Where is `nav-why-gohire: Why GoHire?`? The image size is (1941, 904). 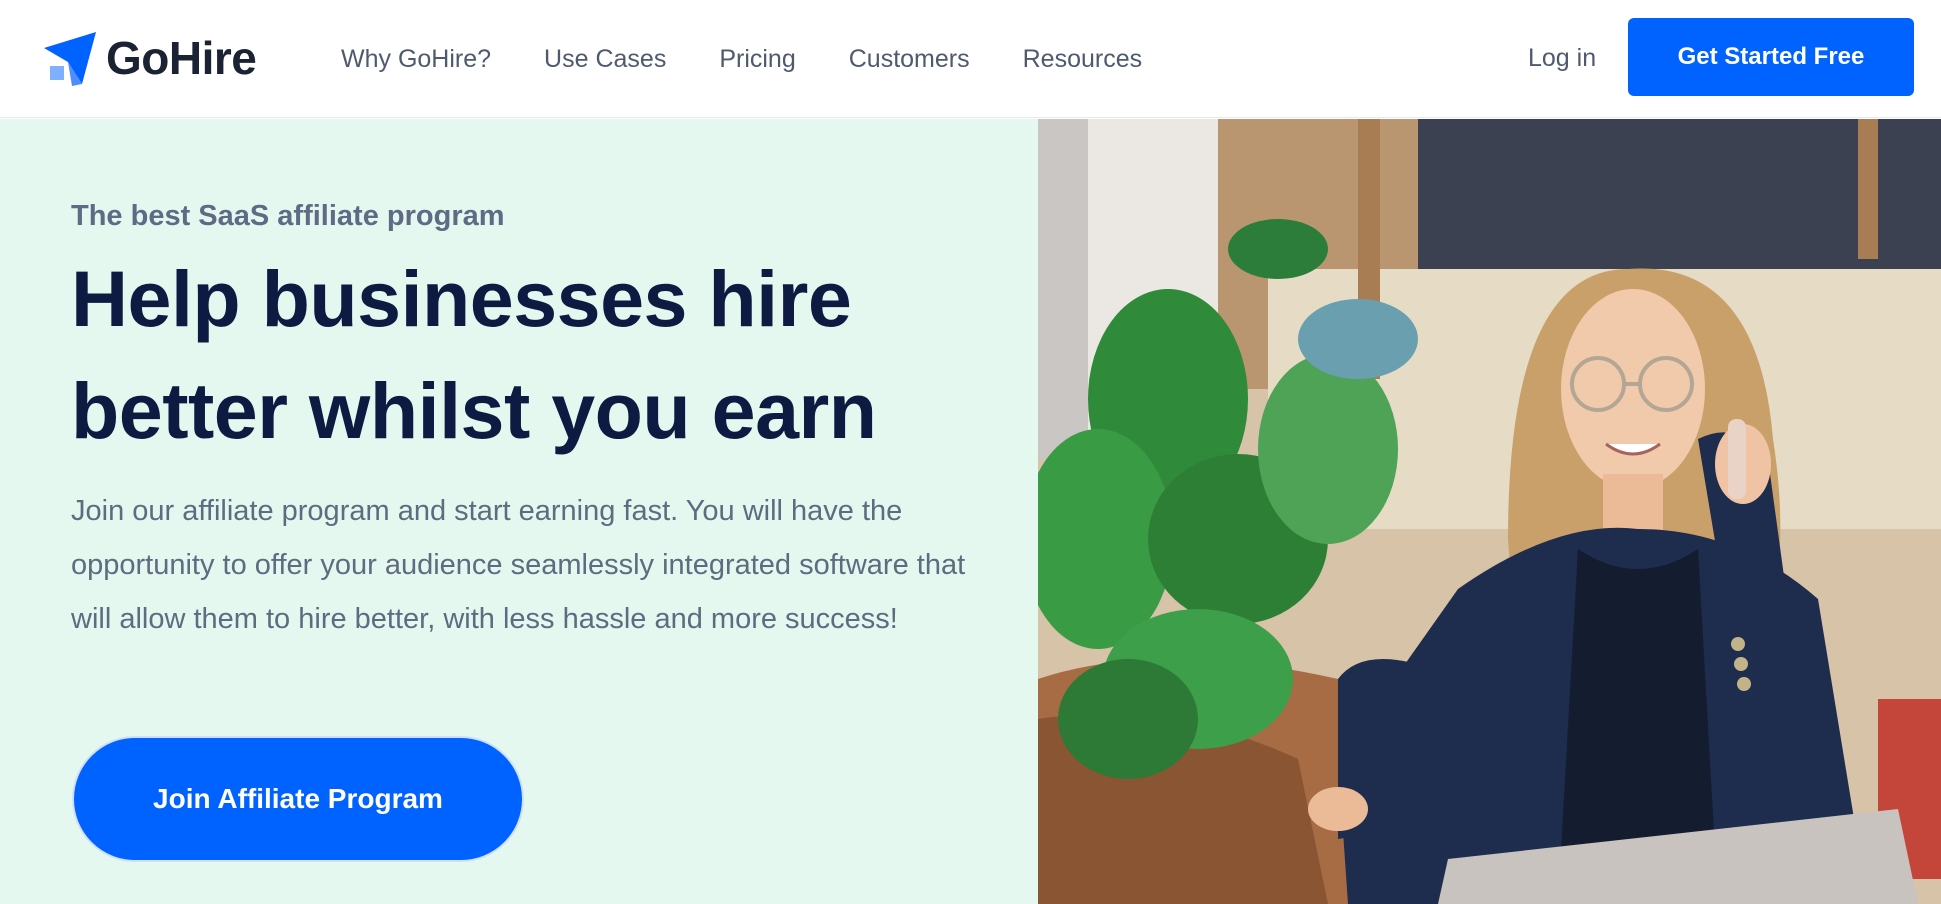
nav-why-gohire: Why GoHire? is located at coordinates (416, 59).